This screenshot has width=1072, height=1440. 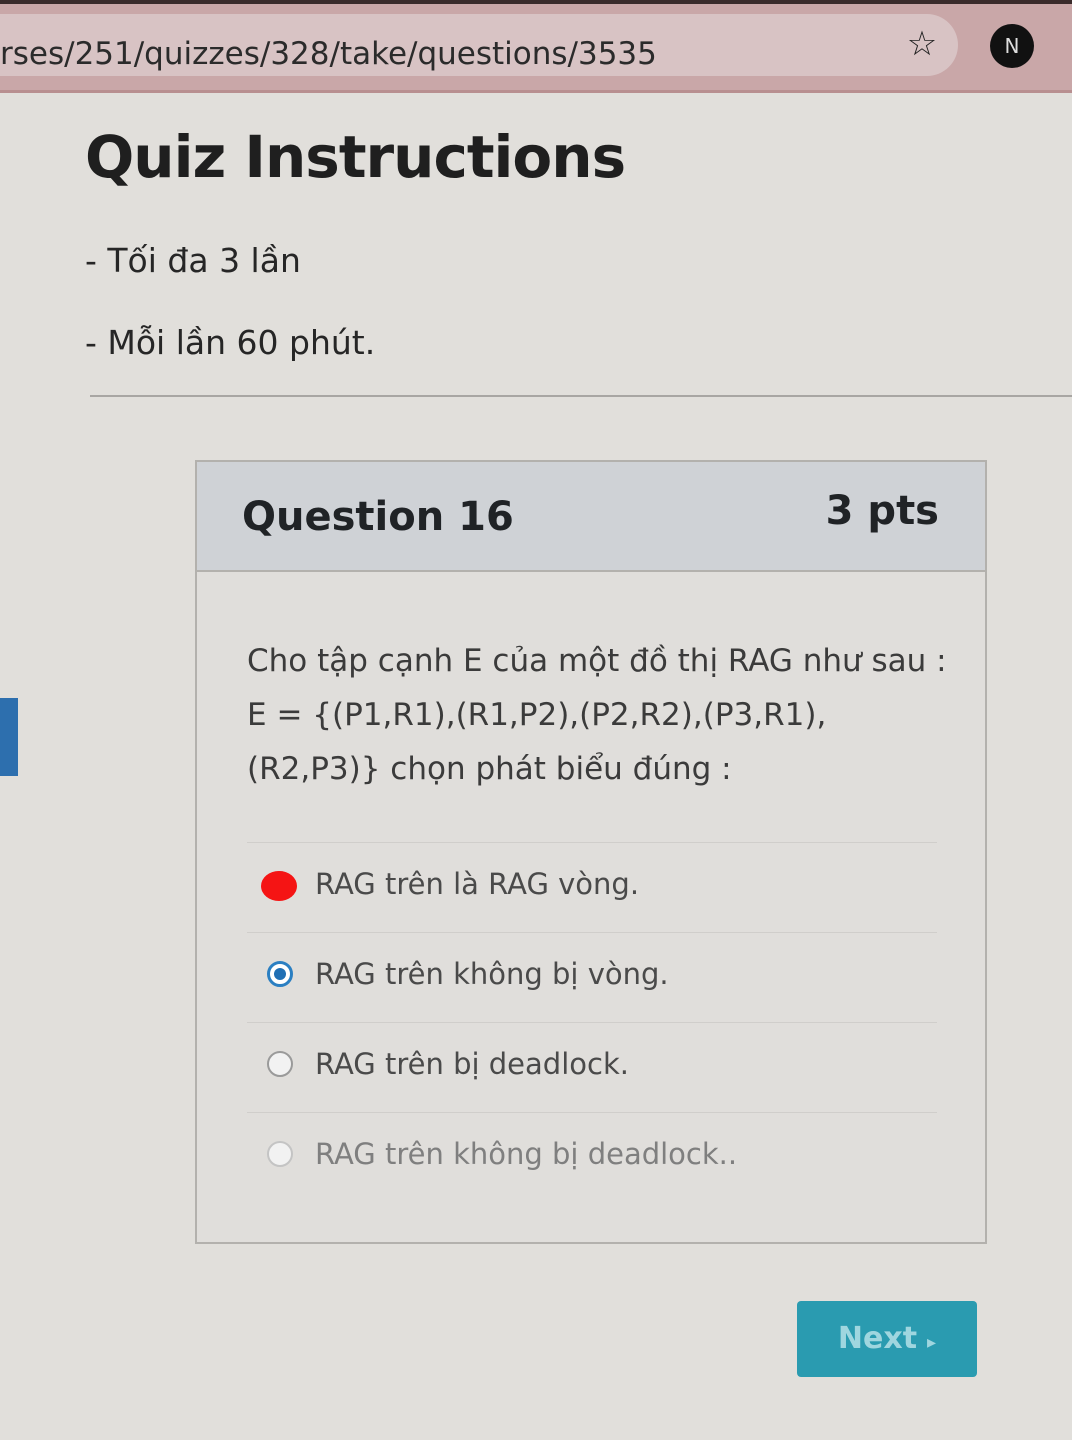 What do you see at coordinates (492, 974) in the screenshot?
I see `answer-label: RAG trên không bị vòng.` at bounding box center [492, 974].